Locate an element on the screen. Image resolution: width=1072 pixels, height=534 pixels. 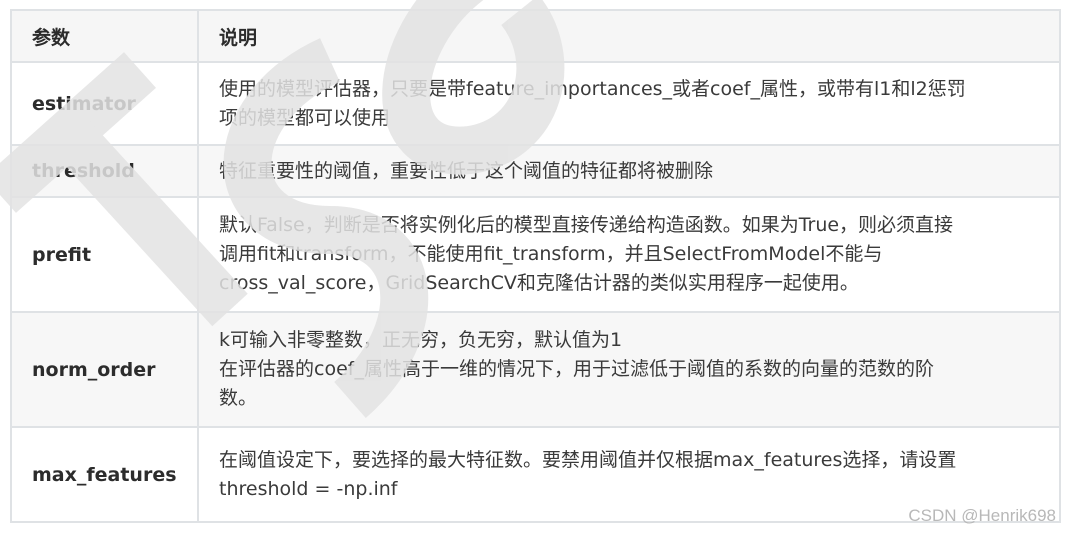
description-line: 在评估器的coef_属性高于一维的情况下，用于过滤低于阈值的系数的向量的范数的阶 is located at coordinates (576, 369).